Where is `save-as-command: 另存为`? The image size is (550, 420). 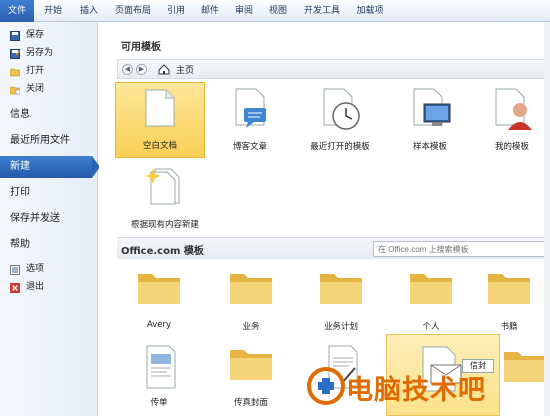 save-as-command: 另存为 is located at coordinates (49, 53).